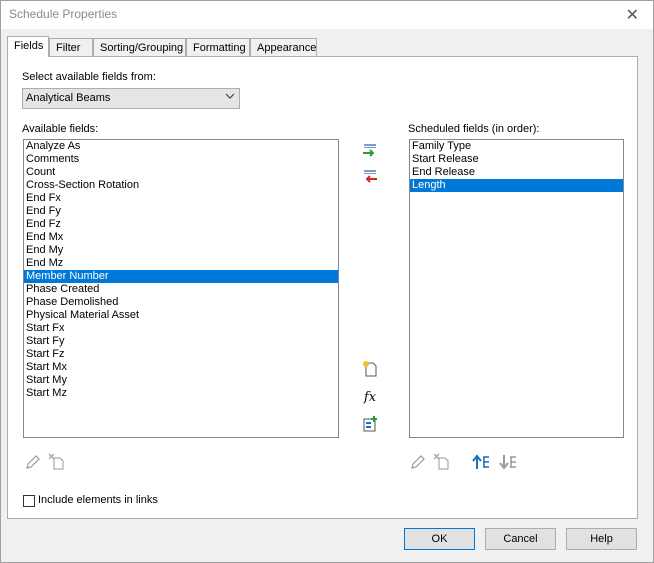 The width and height of the screenshot is (654, 563). Describe the element at coordinates (181, 328) in the screenshot. I see `list-item: Start Fx` at that location.